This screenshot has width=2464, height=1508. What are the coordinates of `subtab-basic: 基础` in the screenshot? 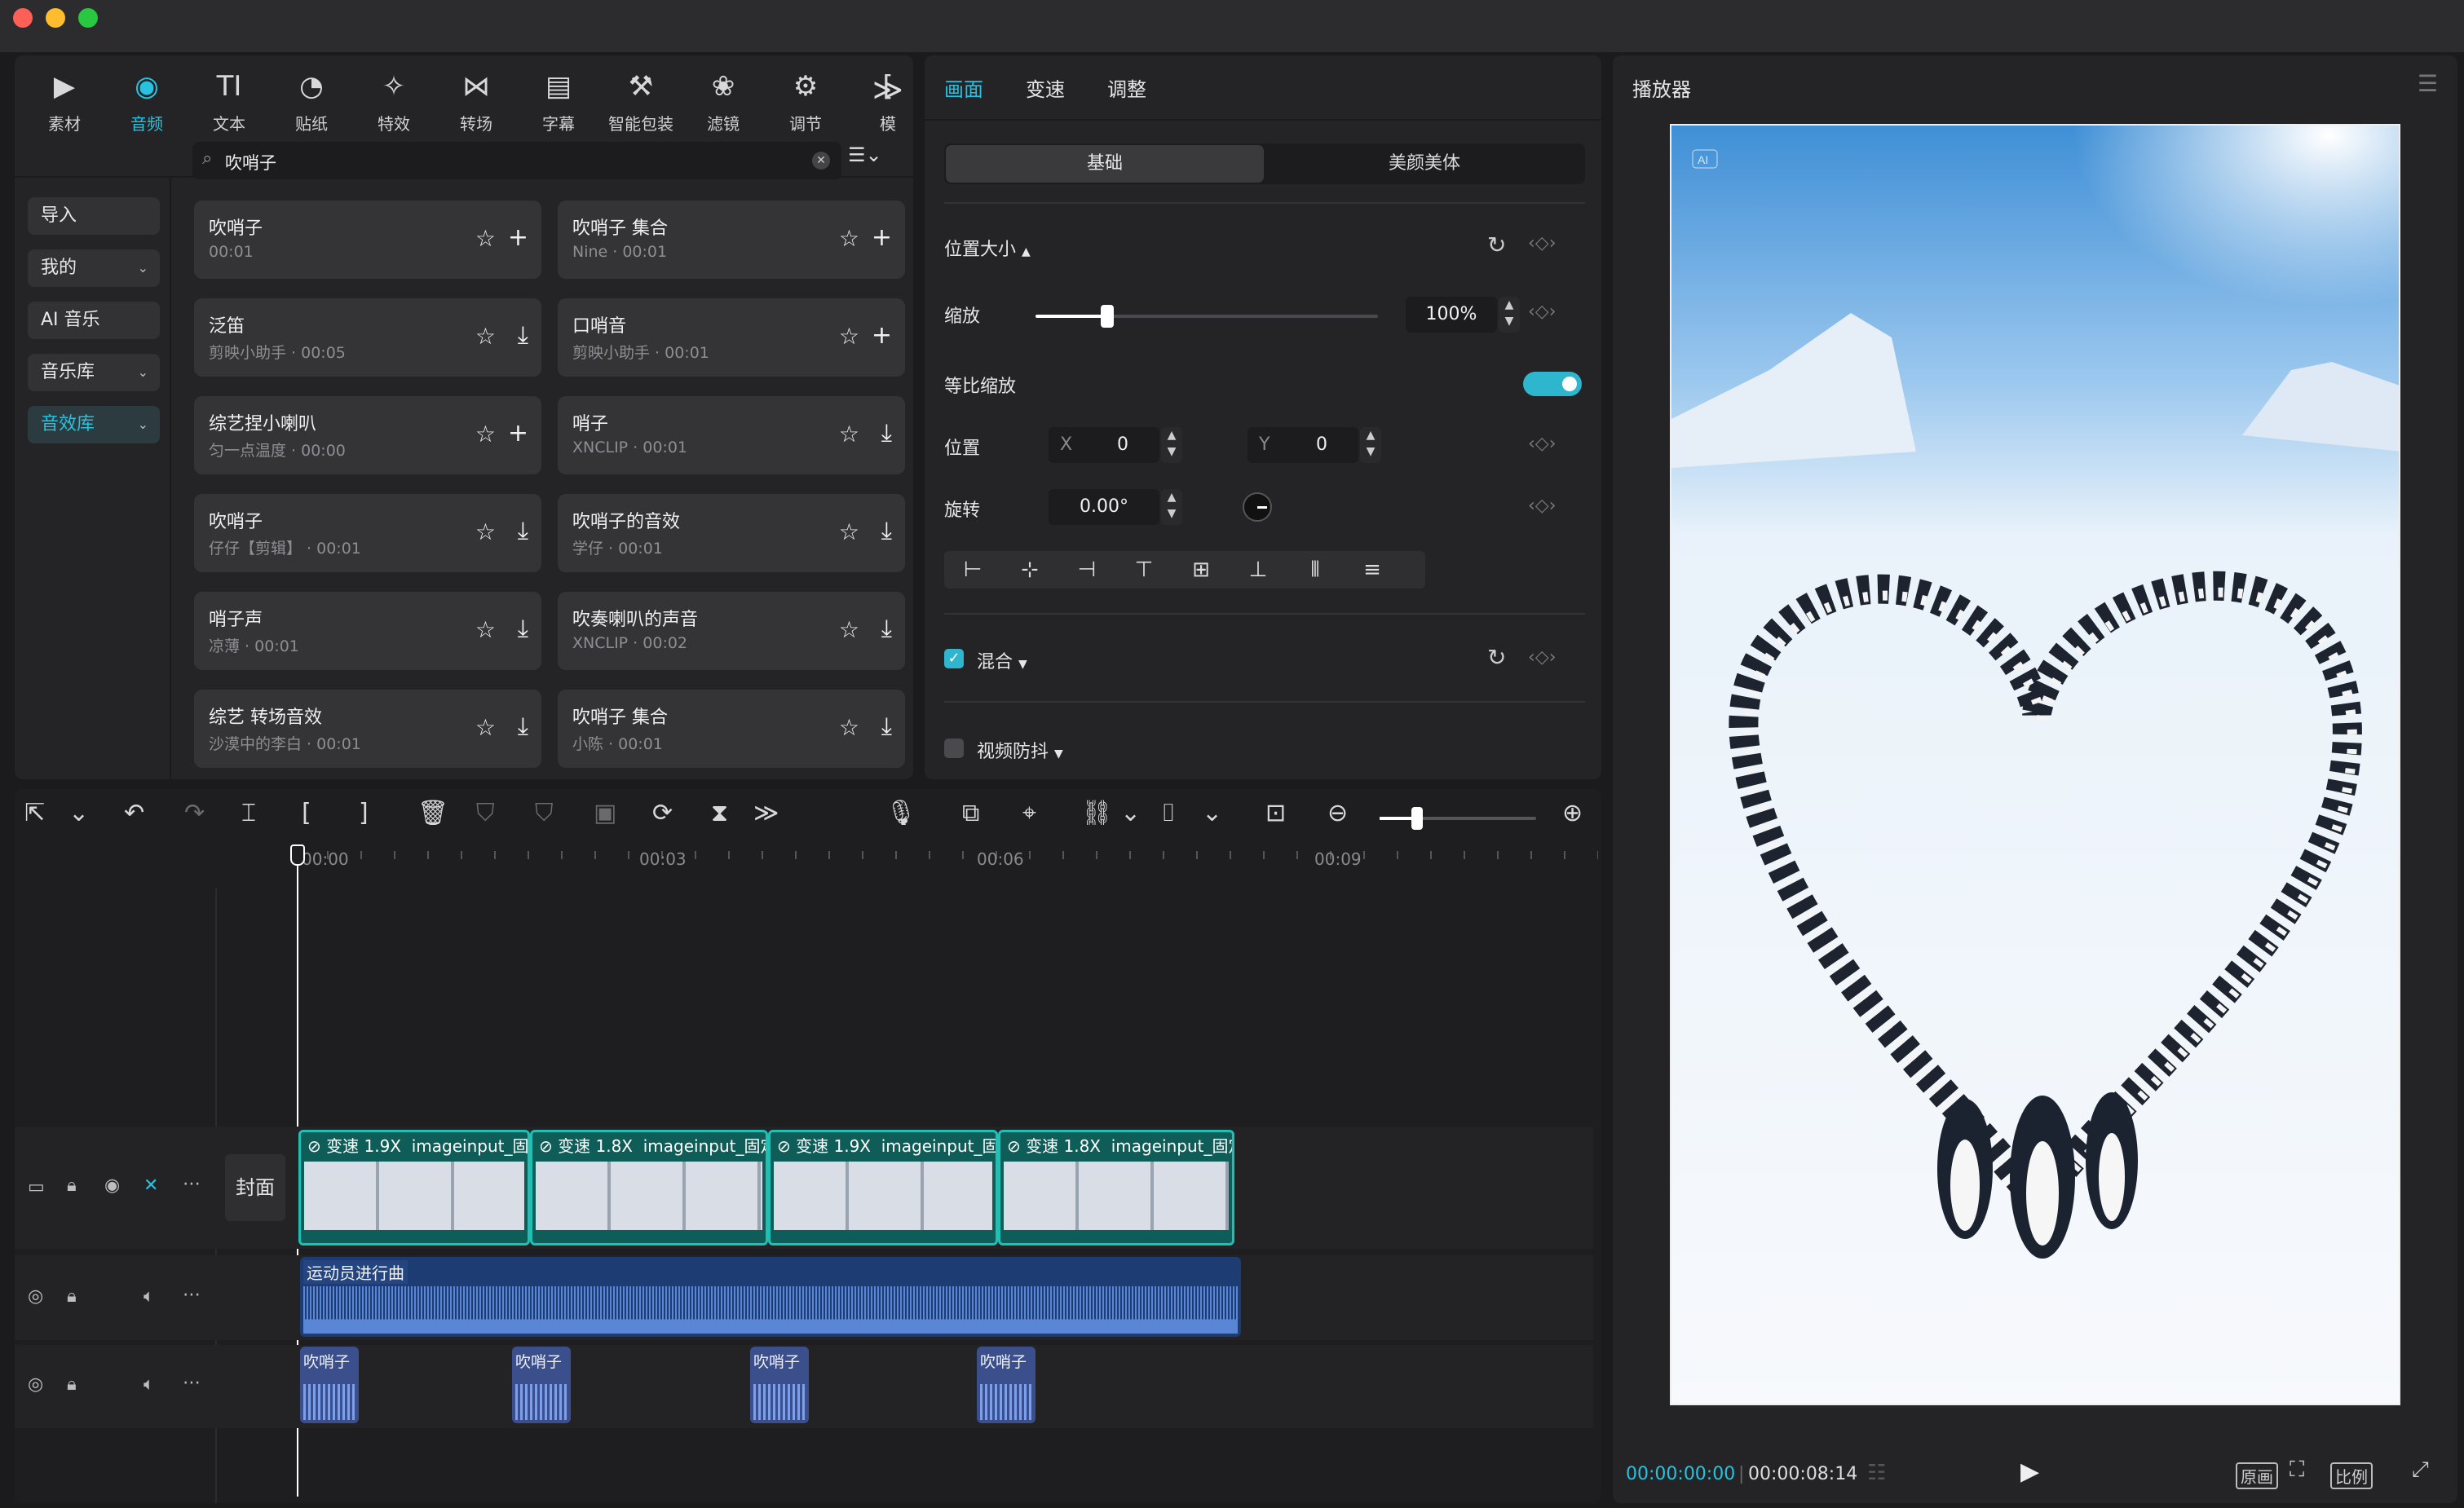 It's located at (1105, 164).